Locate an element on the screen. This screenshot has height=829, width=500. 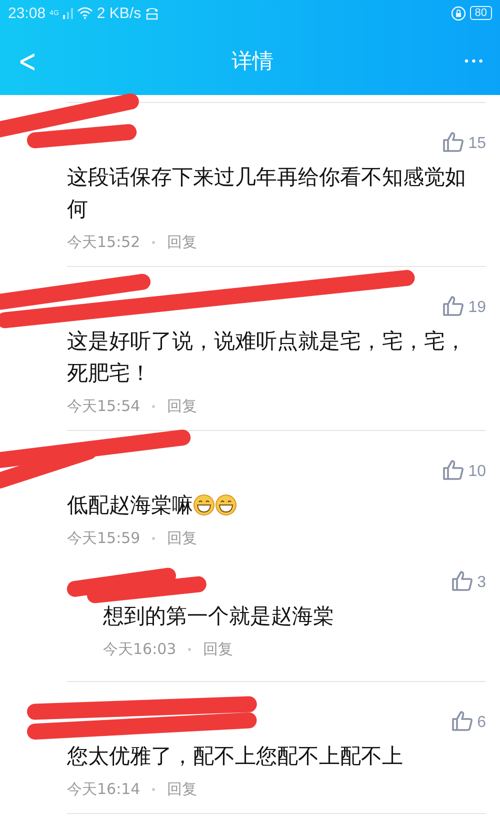
comment-time: 今天16:14 is located at coordinates (103, 789).